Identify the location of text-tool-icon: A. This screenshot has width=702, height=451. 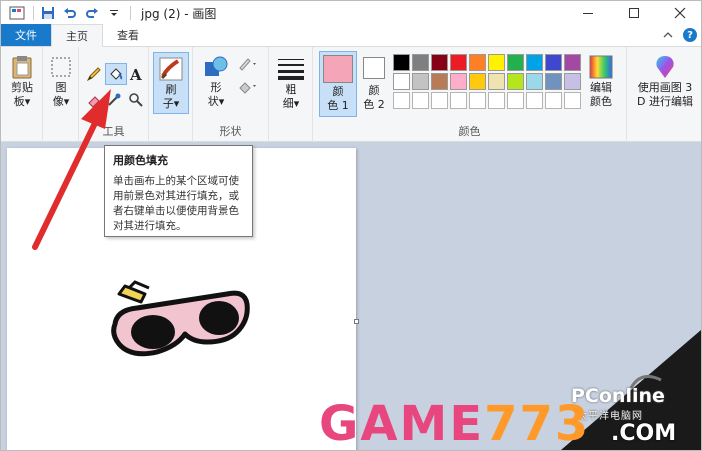
(136, 74).